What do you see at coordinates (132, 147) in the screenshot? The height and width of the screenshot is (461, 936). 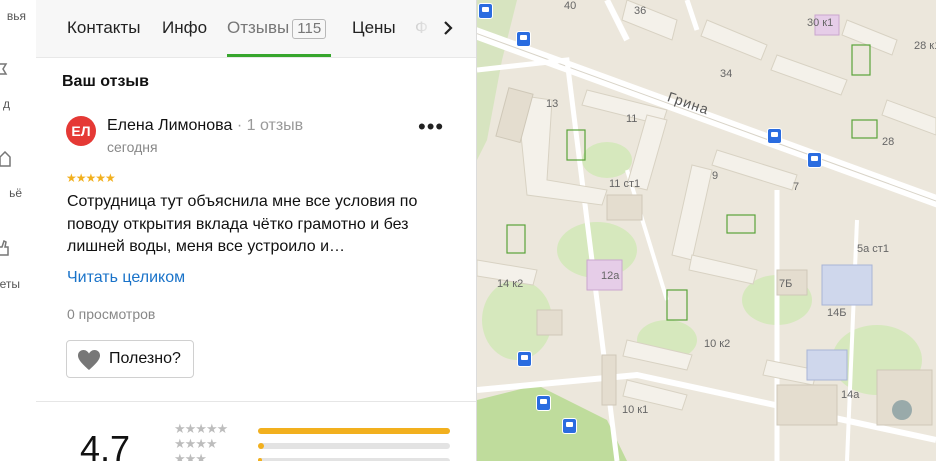 I see `review-date: сегодня` at bounding box center [132, 147].